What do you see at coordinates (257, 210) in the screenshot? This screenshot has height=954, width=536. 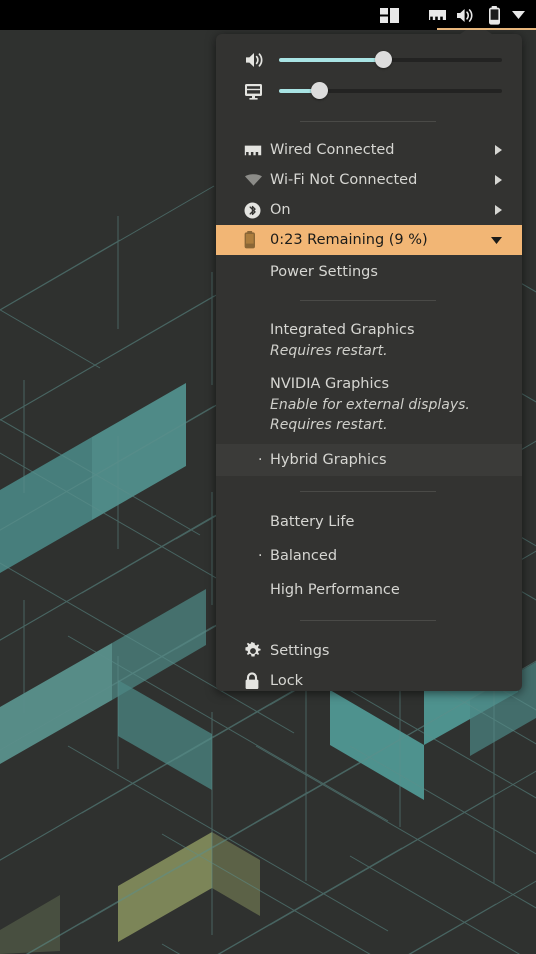 I see `bluetooth-icon` at bounding box center [257, 210].